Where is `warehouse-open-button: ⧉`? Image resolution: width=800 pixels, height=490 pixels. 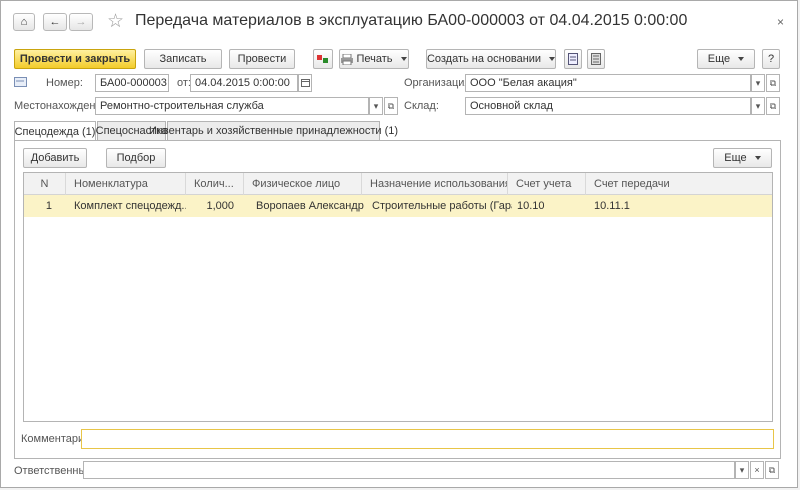 warehouse-open-button: ⧉ is located at coordinates (773, 106).